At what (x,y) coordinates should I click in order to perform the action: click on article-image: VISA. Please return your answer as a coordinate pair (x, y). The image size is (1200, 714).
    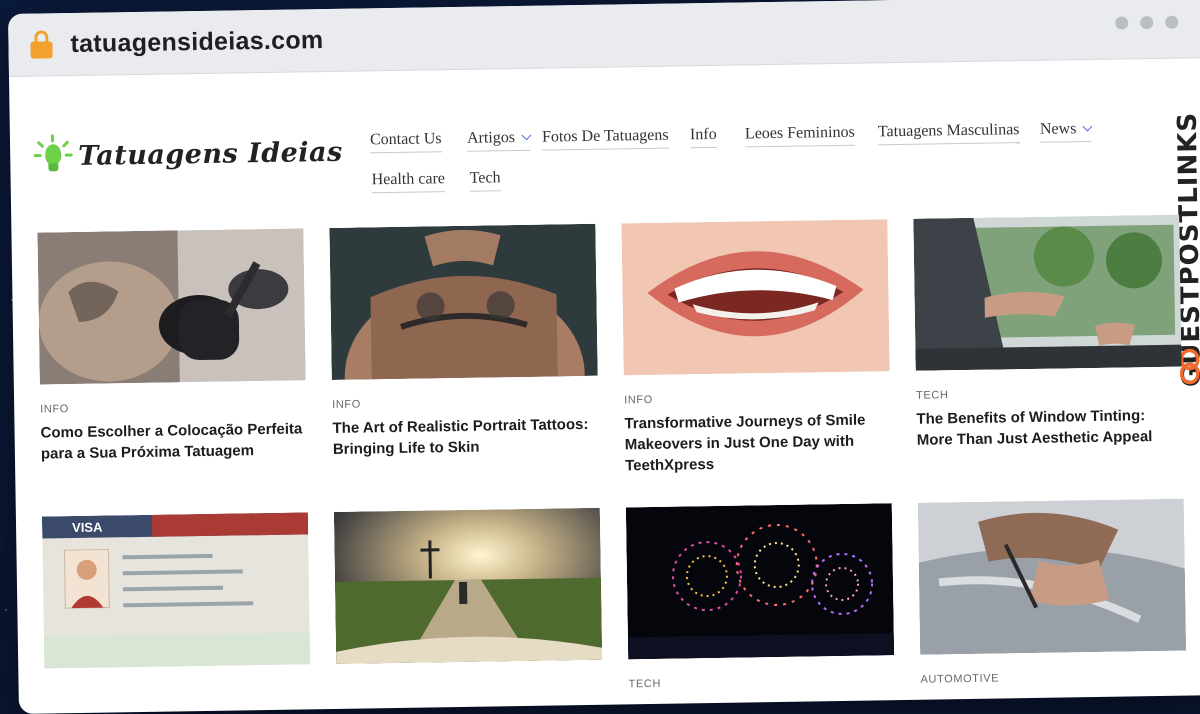
    Looking at the image, I should click on (176, 590).